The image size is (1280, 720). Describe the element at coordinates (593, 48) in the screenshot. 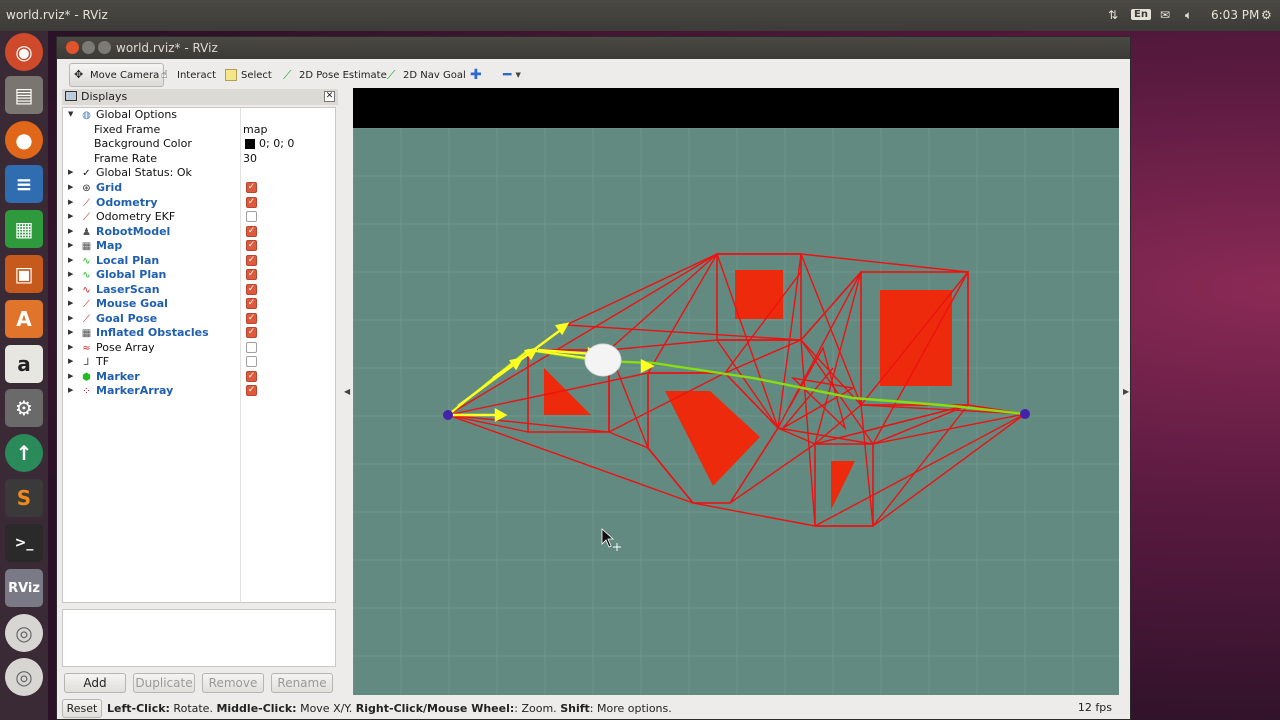

I see `window-titlebar: world.rviz* - RViz` at that location.